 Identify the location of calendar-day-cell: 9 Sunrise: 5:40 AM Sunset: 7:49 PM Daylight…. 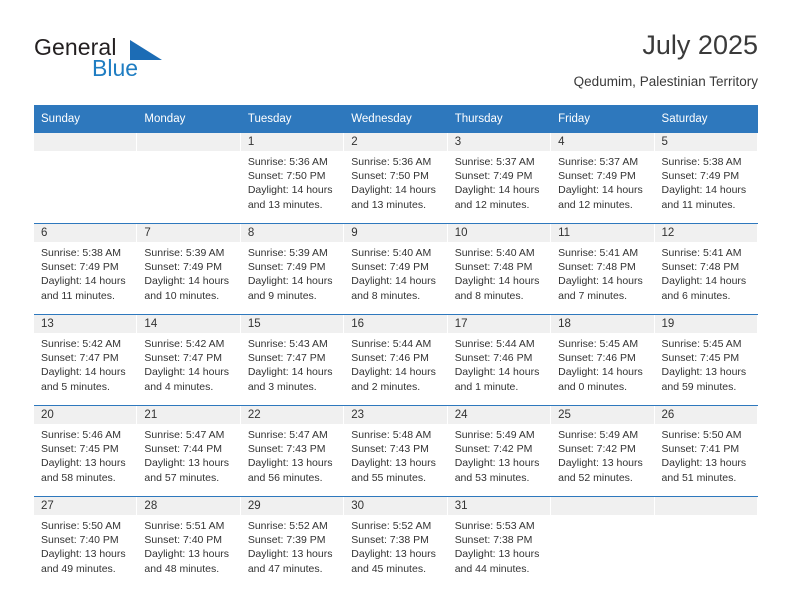
(396, 269).